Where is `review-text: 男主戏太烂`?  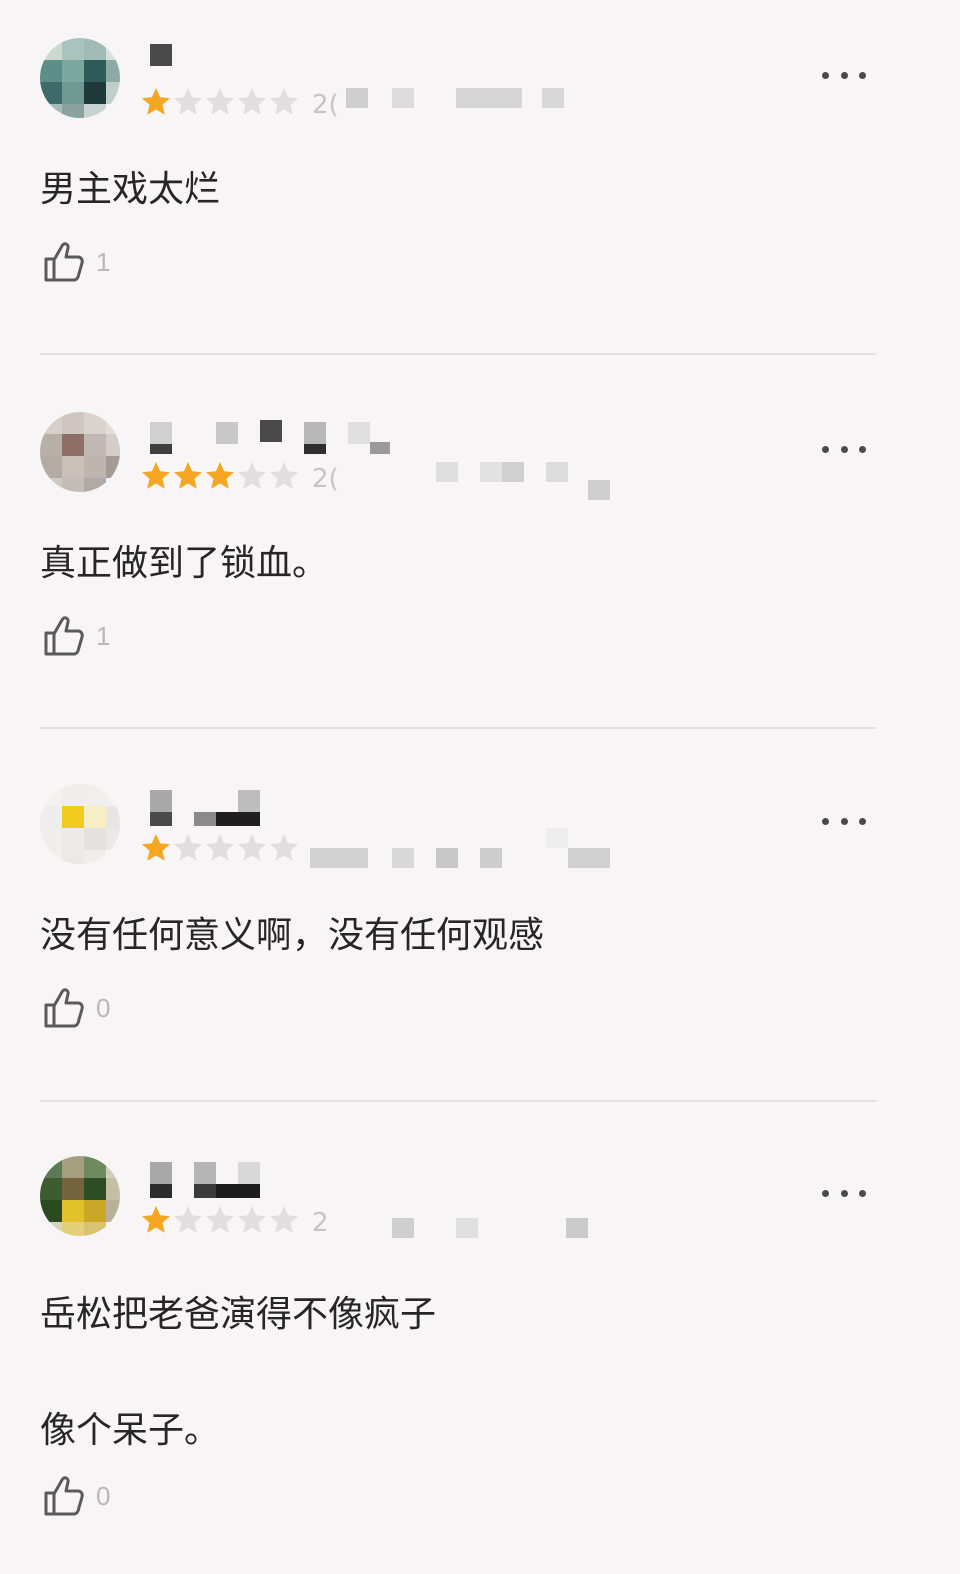 review-text: 男主戏太烂 is located at coordinates (130, 189).